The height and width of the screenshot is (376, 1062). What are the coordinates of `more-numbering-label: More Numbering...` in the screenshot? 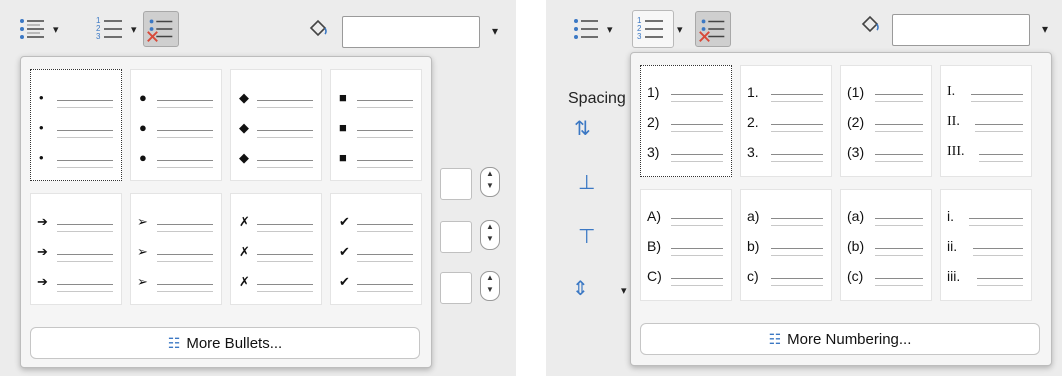 It's located at (849, 339).